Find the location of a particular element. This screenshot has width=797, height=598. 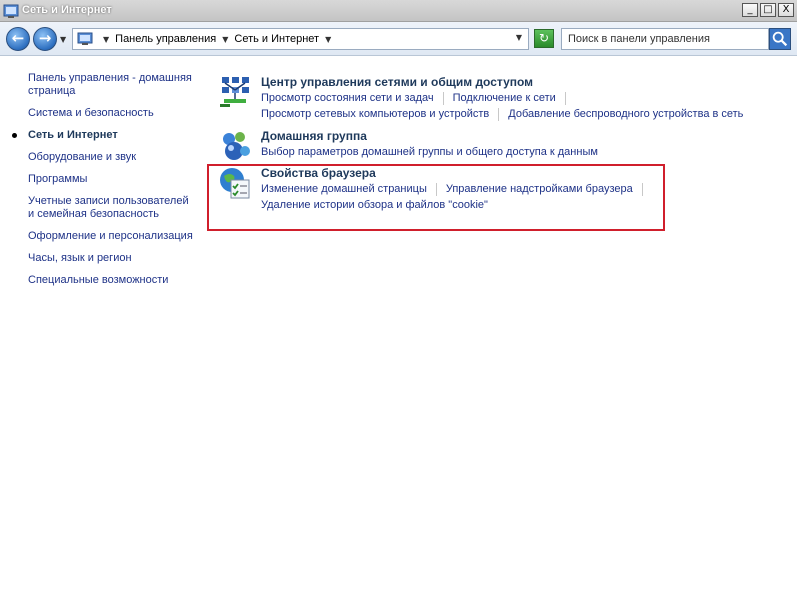

homegroup-icon is located at coordinates (236, 146).